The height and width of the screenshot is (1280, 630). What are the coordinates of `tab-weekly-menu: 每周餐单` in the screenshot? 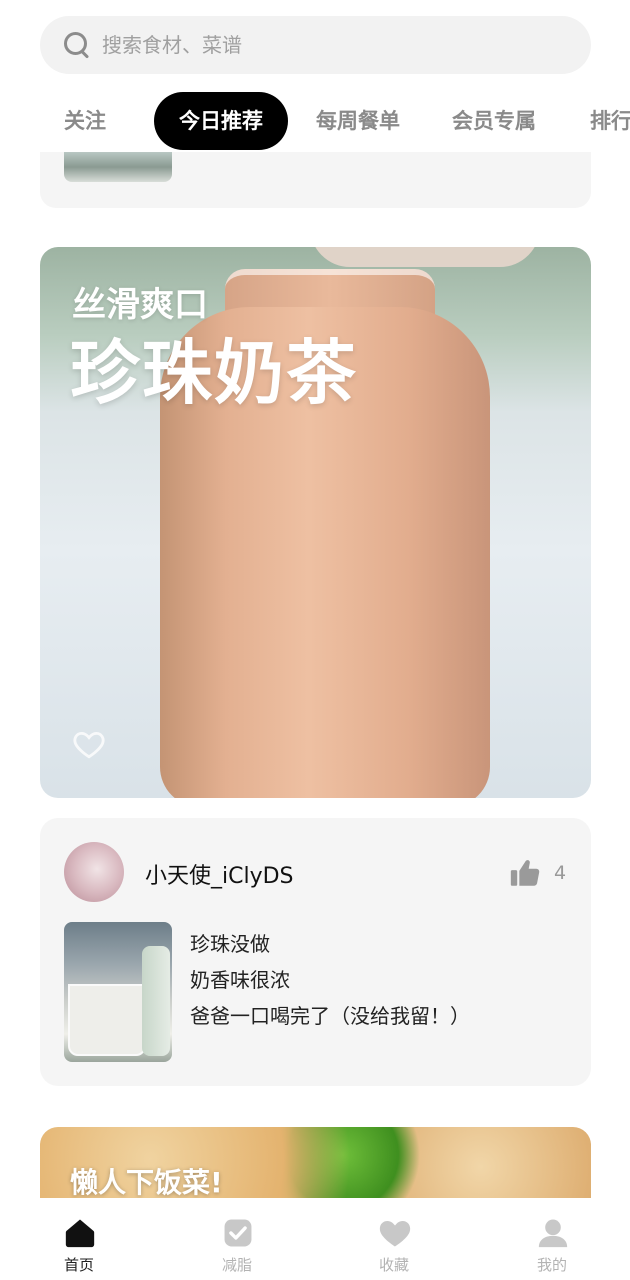 It's located at (358, 121).